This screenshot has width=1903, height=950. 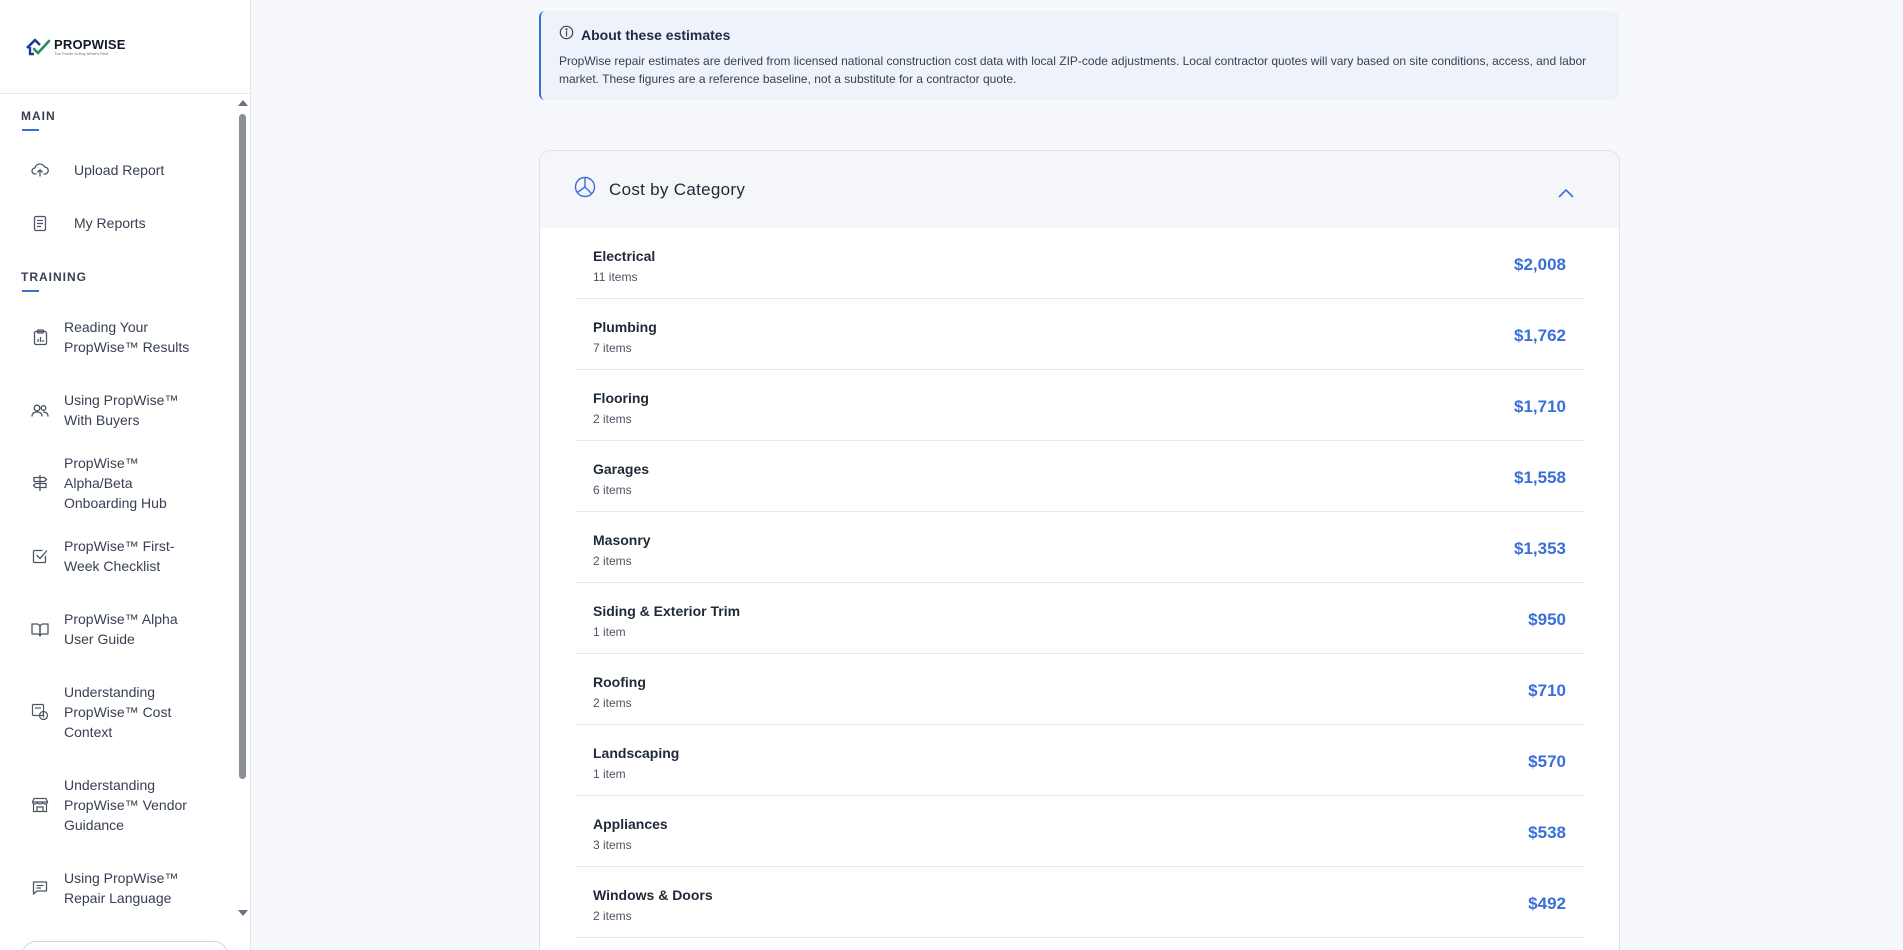 I want to click on signpost-icon, so click(x=40, y=483).